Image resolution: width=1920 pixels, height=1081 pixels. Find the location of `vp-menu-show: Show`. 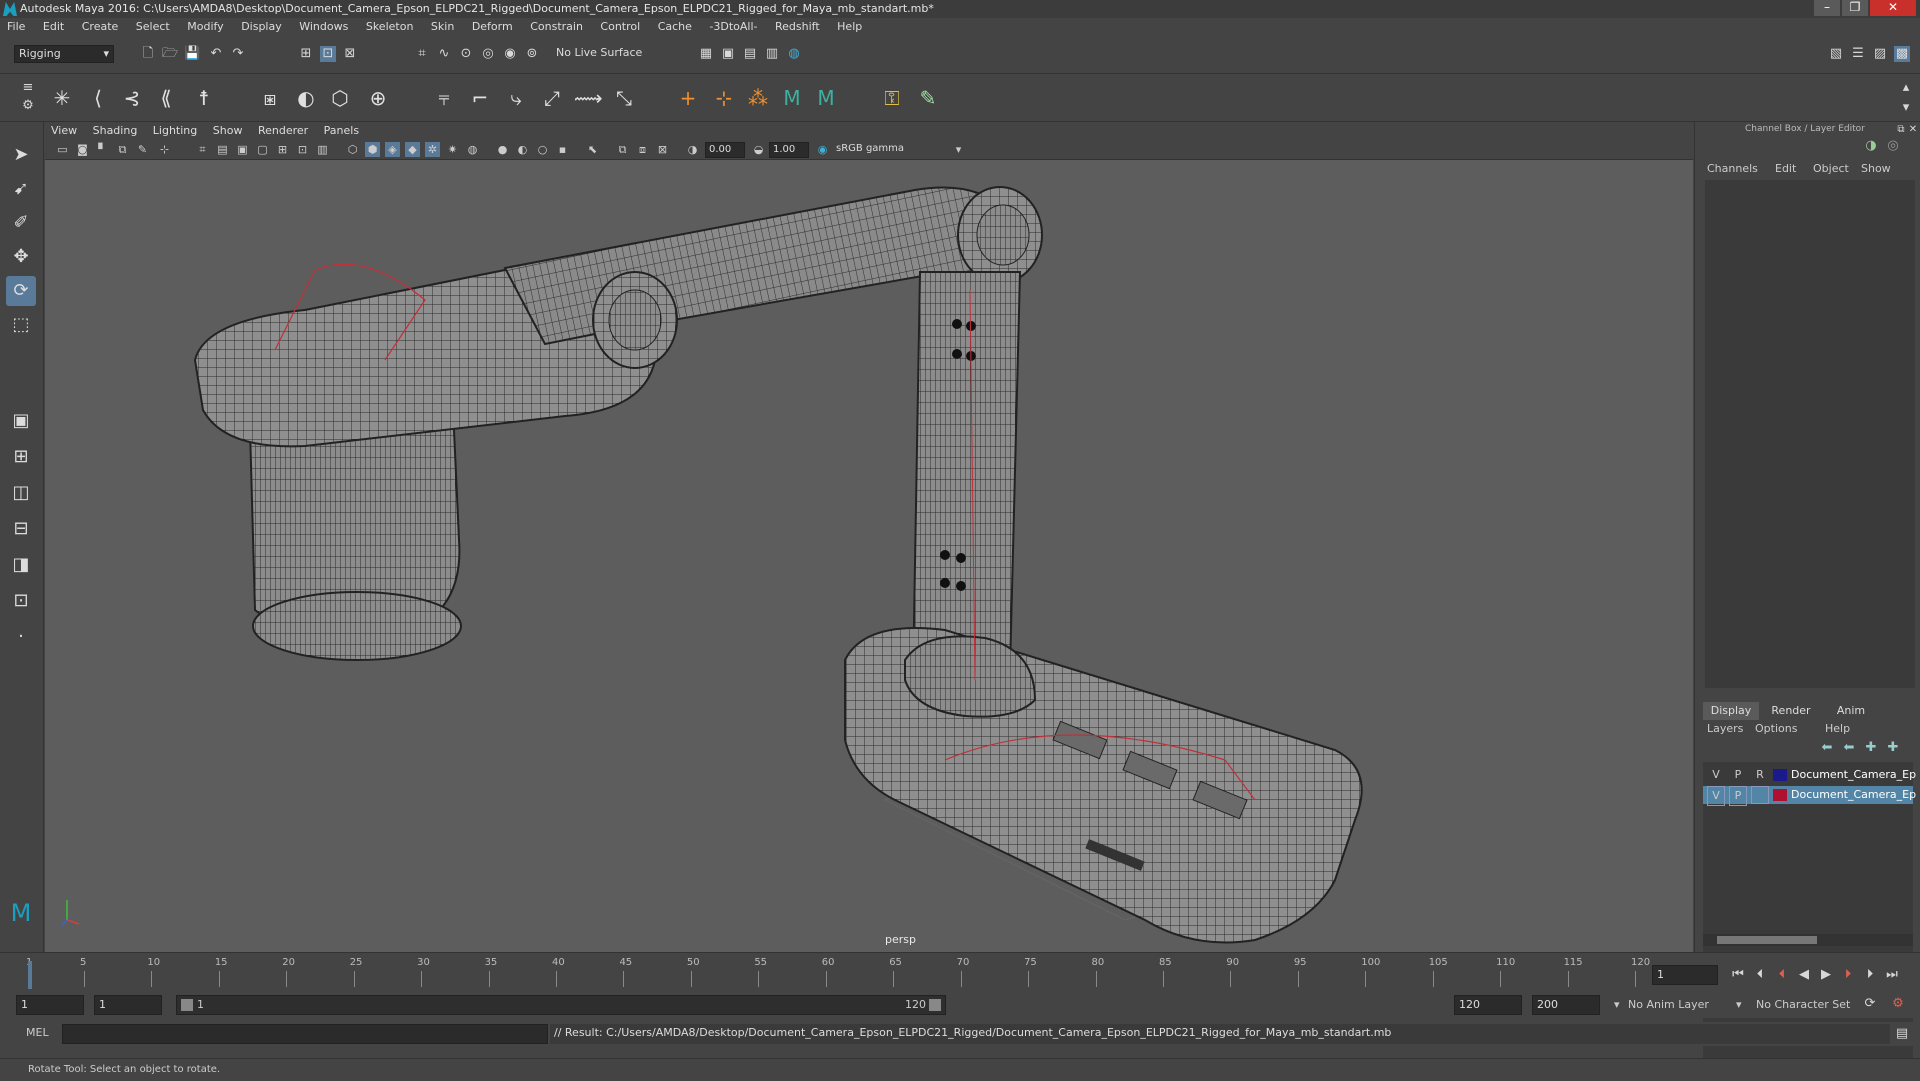

vp-menu-show: Show is located at coordinates (228, 131).